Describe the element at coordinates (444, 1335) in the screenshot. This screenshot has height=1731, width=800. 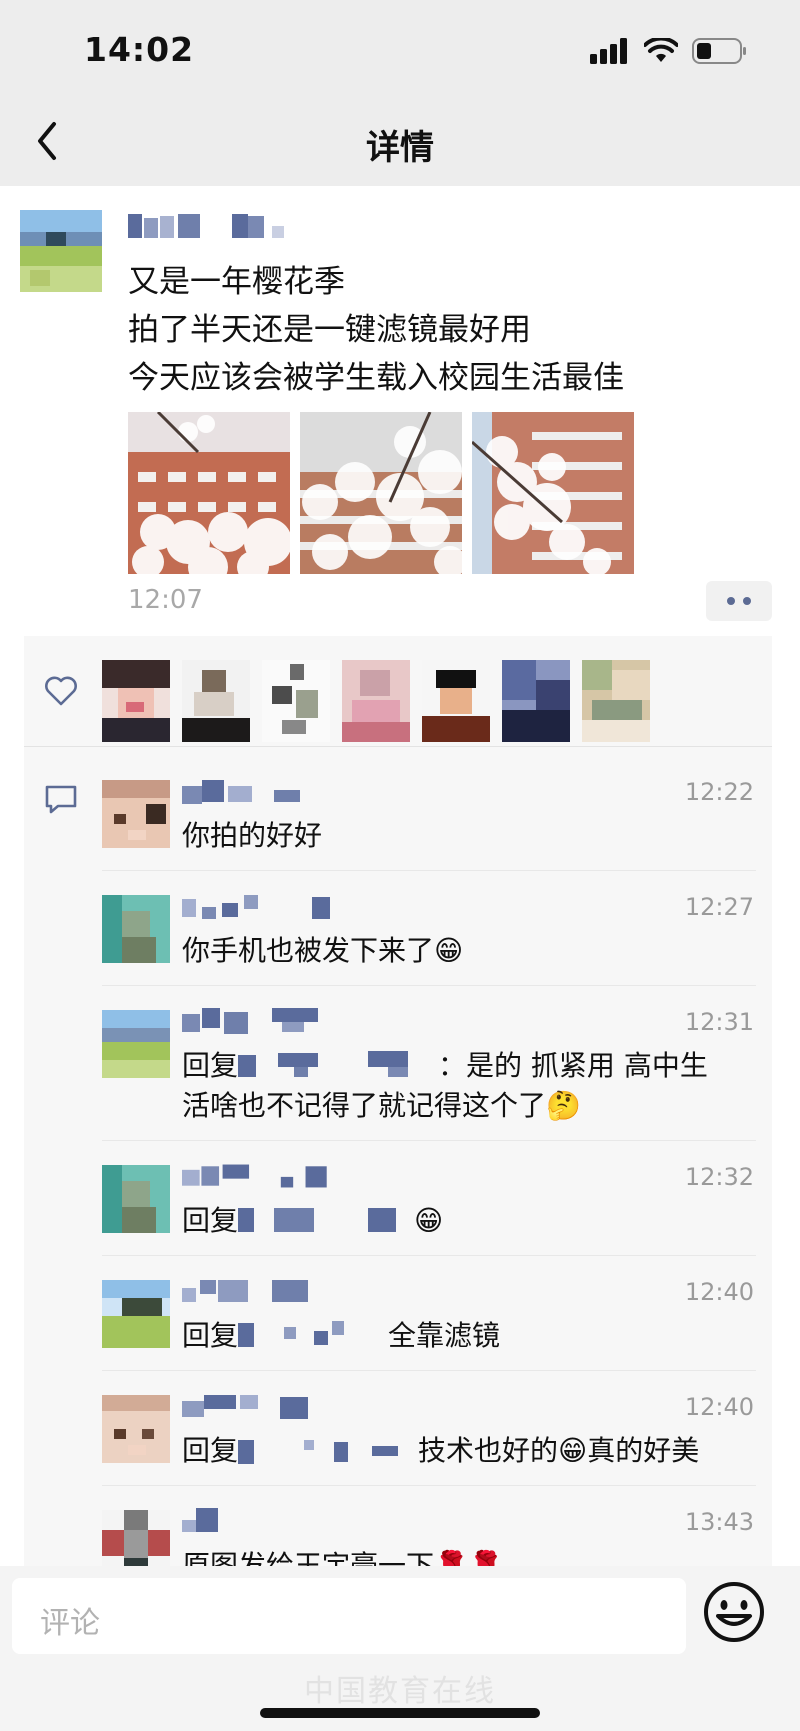
I see `reply-text: 全靠滤镜` at that location.